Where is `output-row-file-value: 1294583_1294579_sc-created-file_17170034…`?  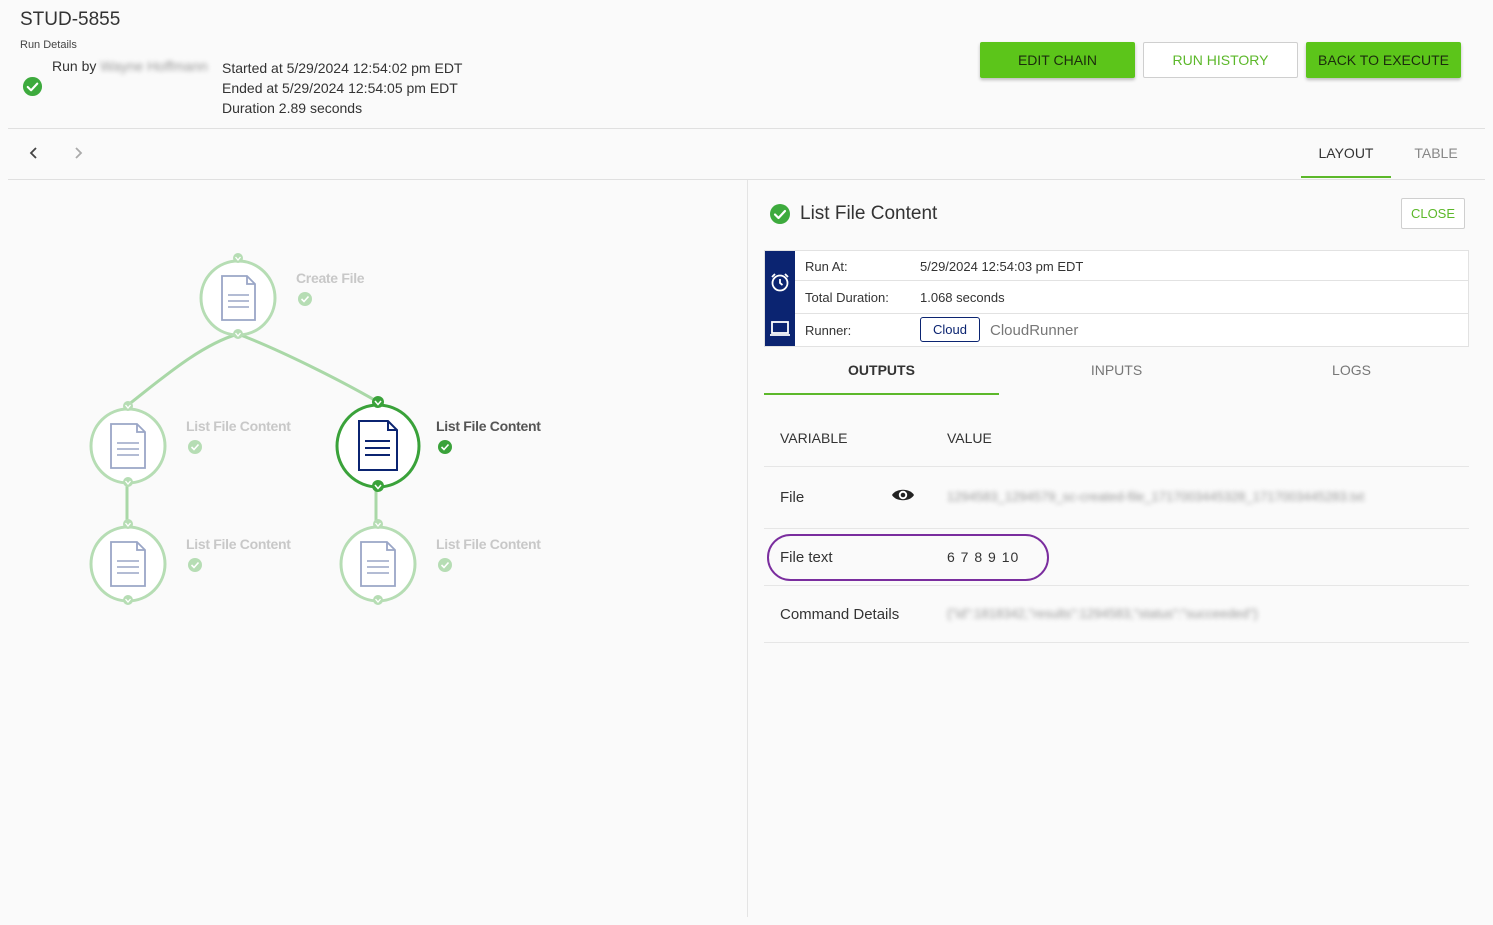 output-row-file-value: 1294583_1294579_sc-created-file_17170034… is located at coordinates (1156, 496).